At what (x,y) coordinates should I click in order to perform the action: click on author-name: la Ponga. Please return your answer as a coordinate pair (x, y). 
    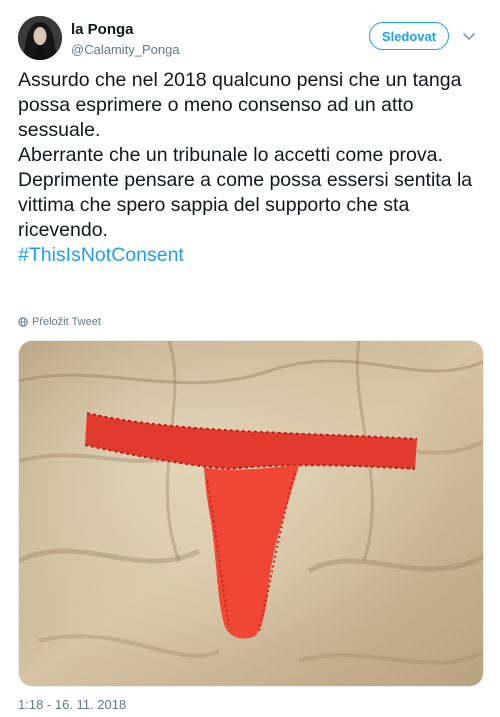
    Looking at the image, I should click on (102, 29).